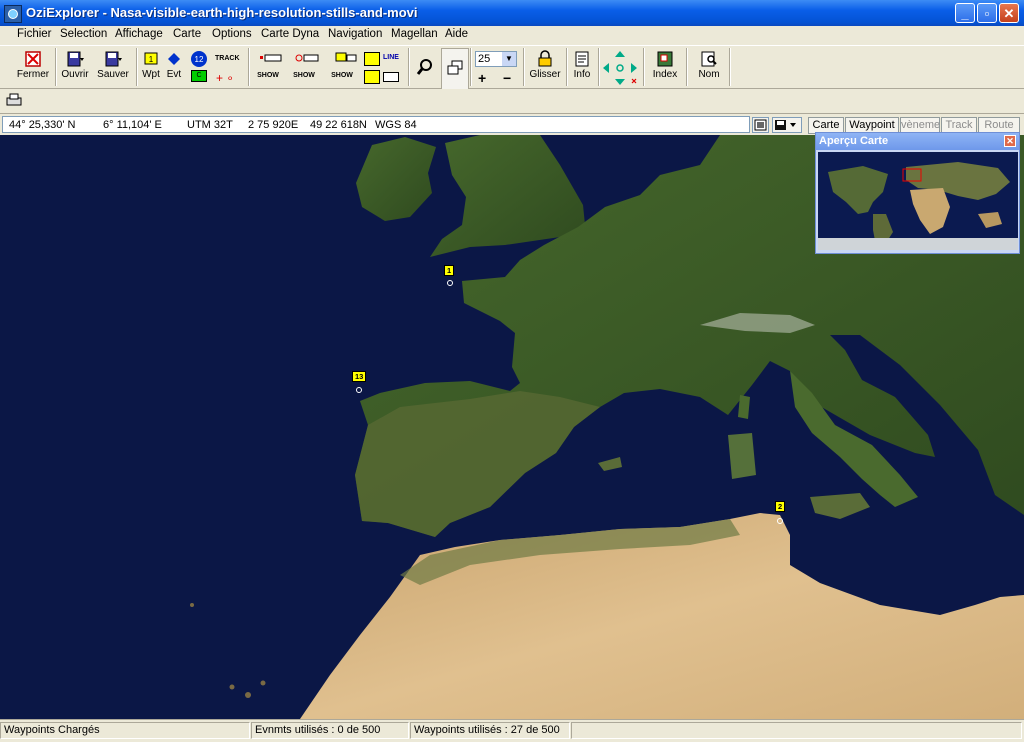 The image size is (1024, 742). I want to click on waypoint-flag-icon: 1, so click(151, 59).